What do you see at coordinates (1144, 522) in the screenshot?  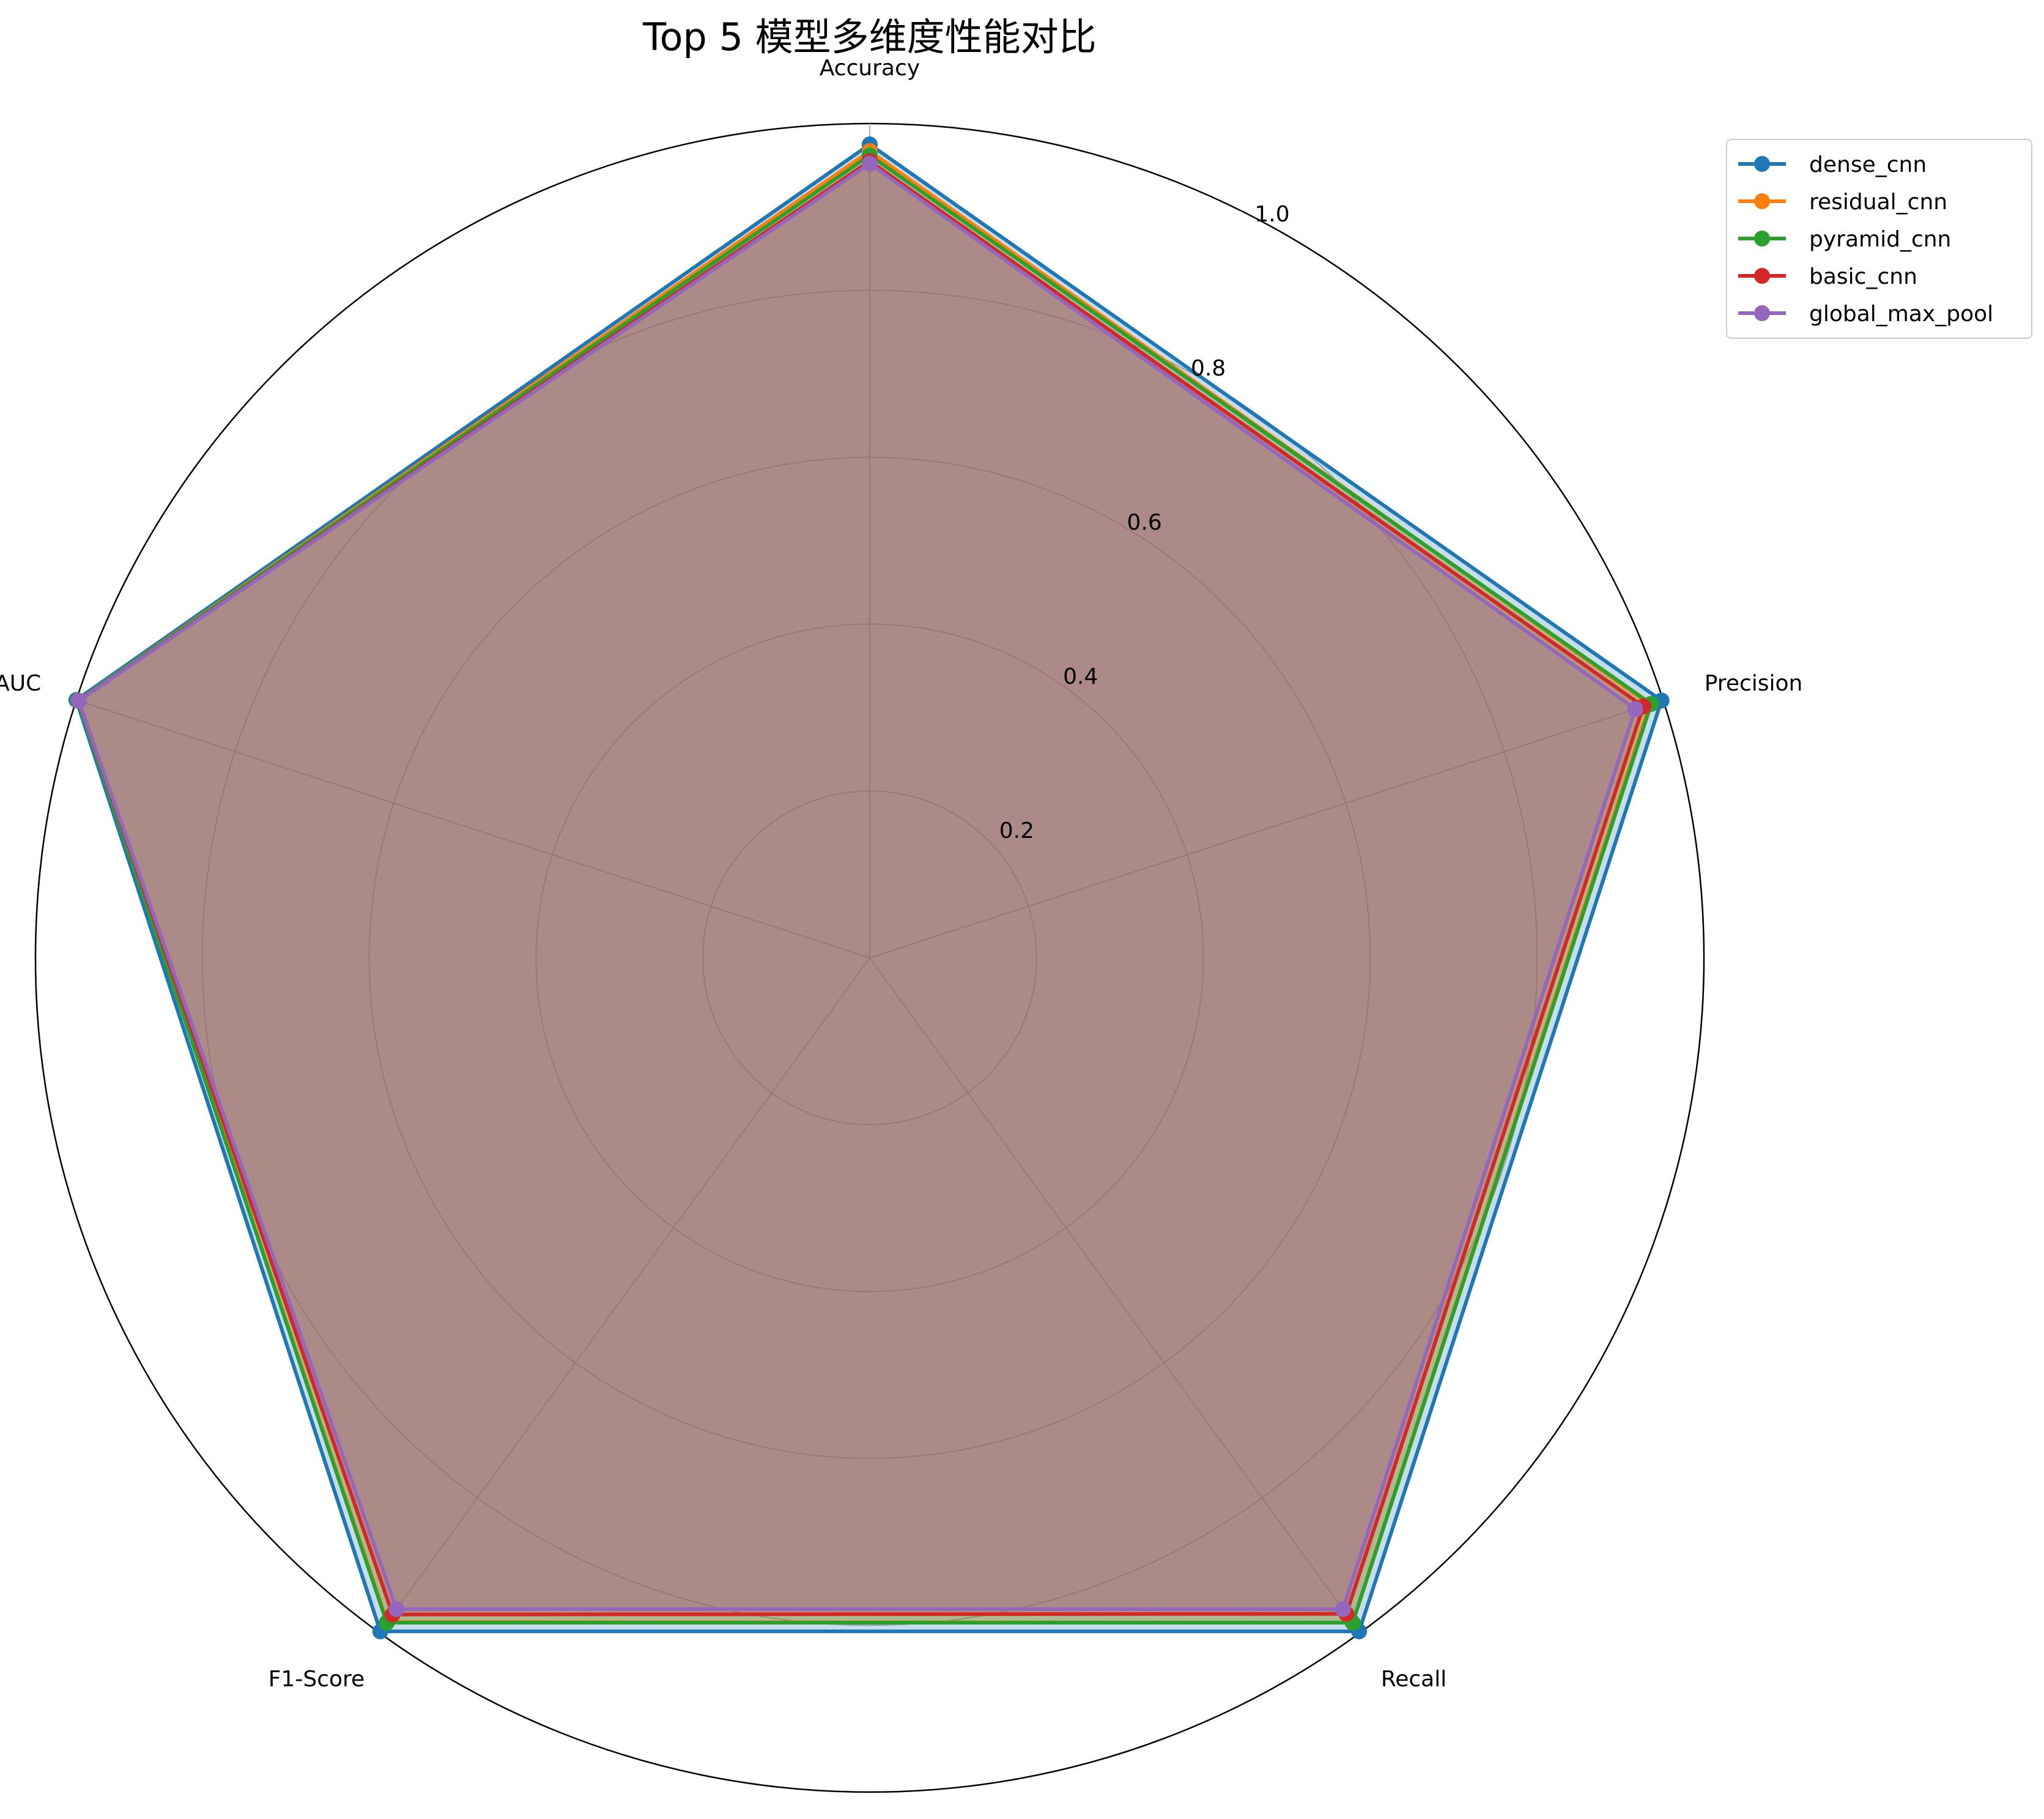 I see `radial-tick-label: 0.6` at bounding box center [1144, 522].